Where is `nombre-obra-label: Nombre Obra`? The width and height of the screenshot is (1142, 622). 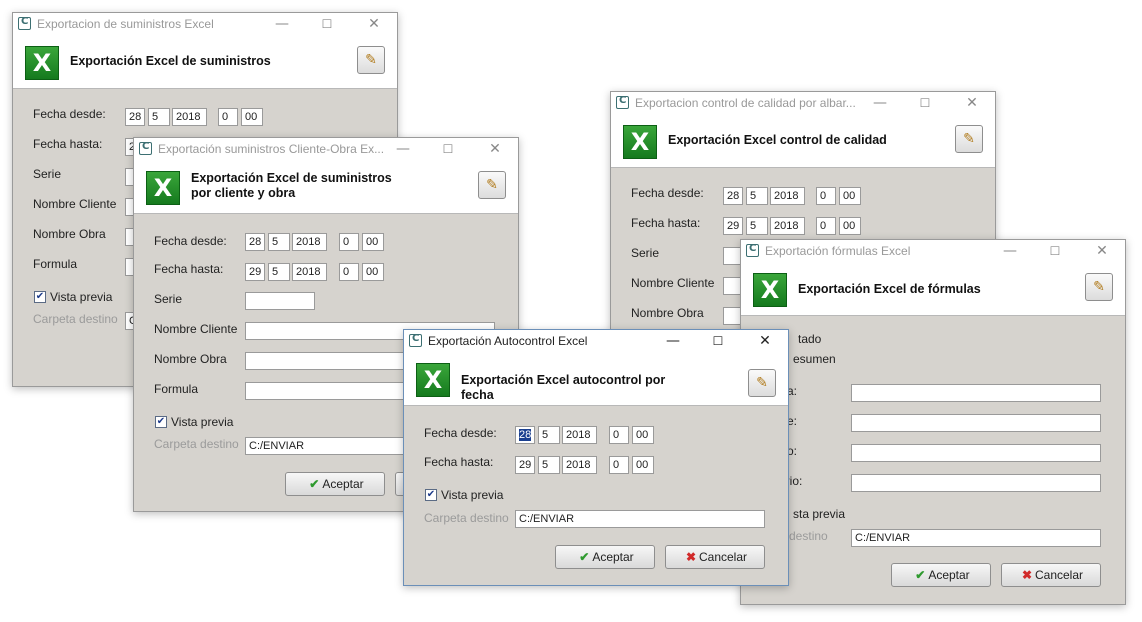
nombre-obra-label: Nombre Obra is located at coordinates (69, 234).